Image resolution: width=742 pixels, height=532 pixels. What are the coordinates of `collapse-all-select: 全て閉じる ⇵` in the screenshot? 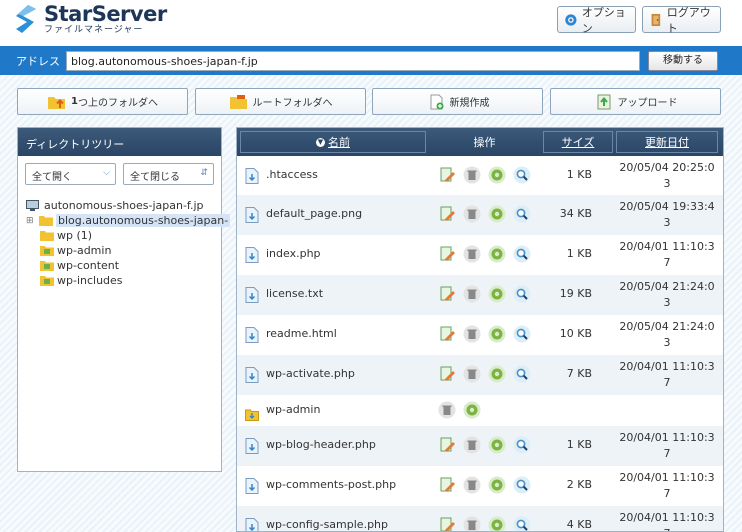 It's located at (168, 174).